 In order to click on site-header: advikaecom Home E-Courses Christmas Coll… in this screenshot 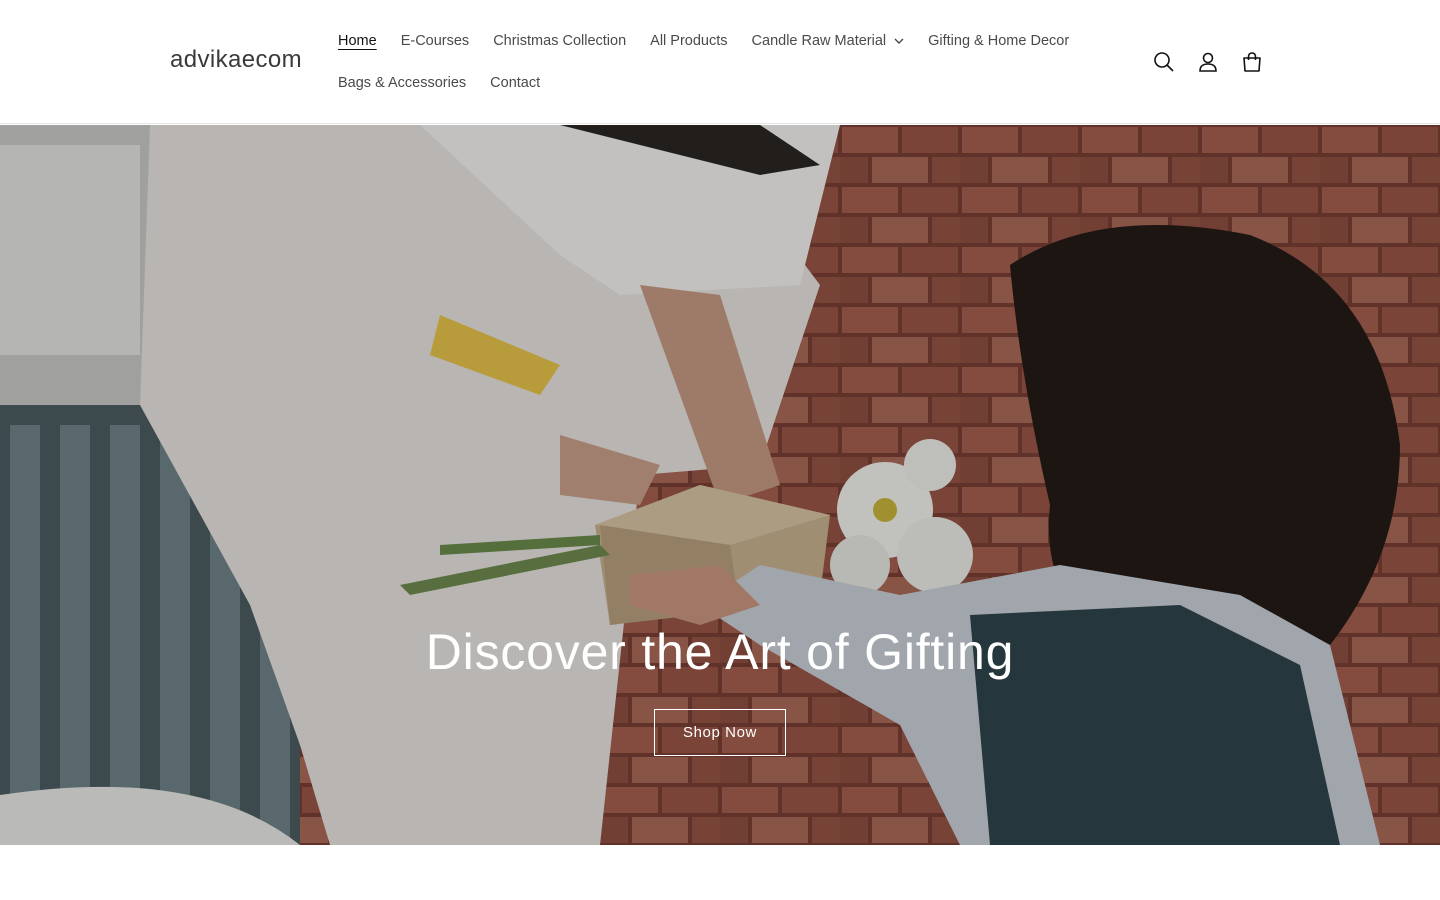, I will do `click(720, 62)`.